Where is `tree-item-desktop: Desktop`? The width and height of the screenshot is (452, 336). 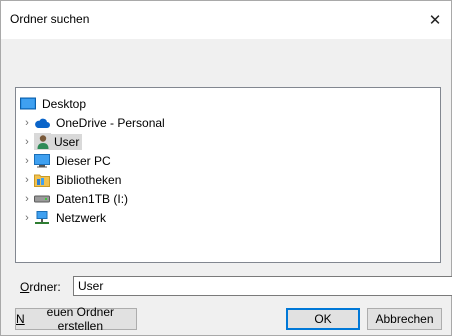
tree-item-desktop: Desktop is located at coordinates (228, 103).